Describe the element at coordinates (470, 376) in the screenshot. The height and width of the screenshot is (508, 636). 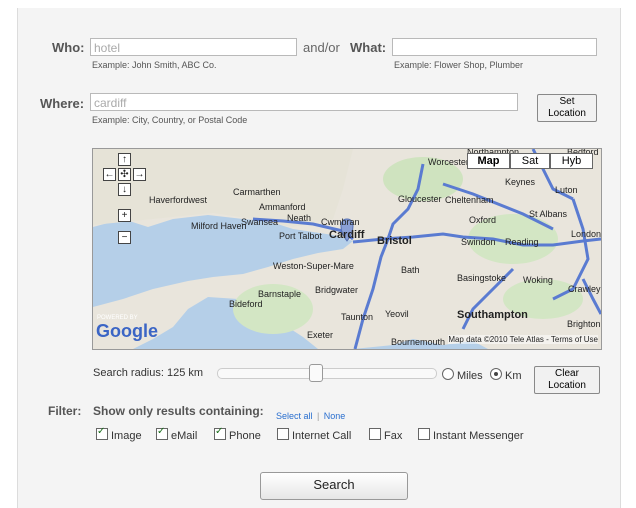
I see `miles-label: Miles` at that location.